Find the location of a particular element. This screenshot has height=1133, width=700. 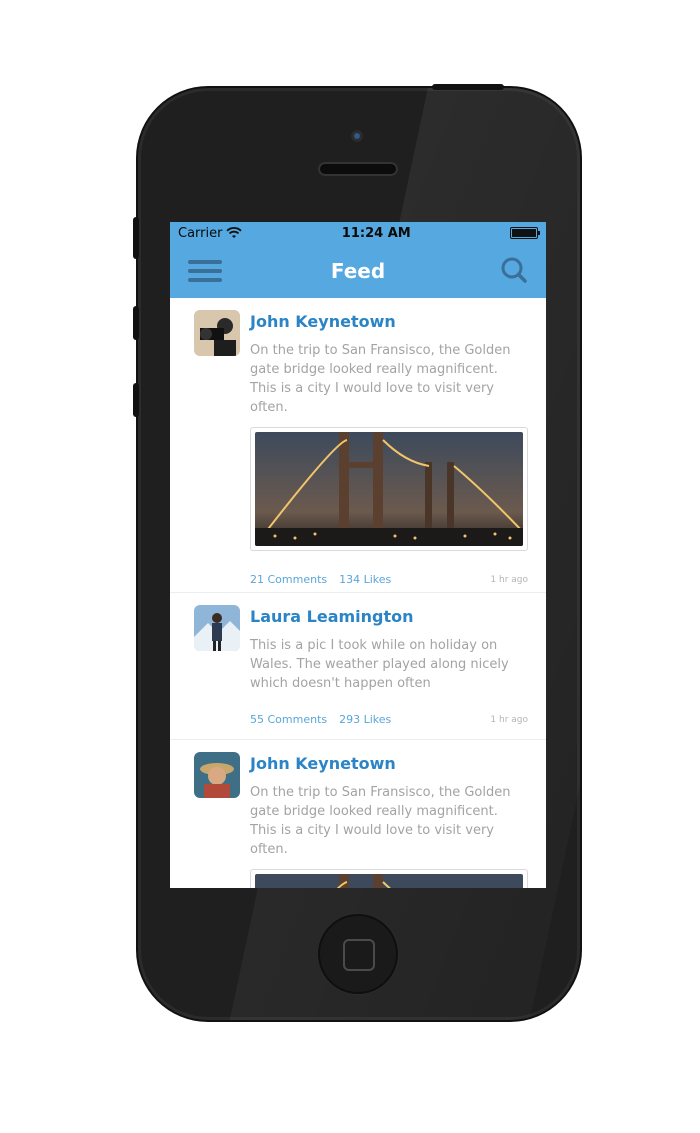

search-icon is located at coordinates (514, 270).